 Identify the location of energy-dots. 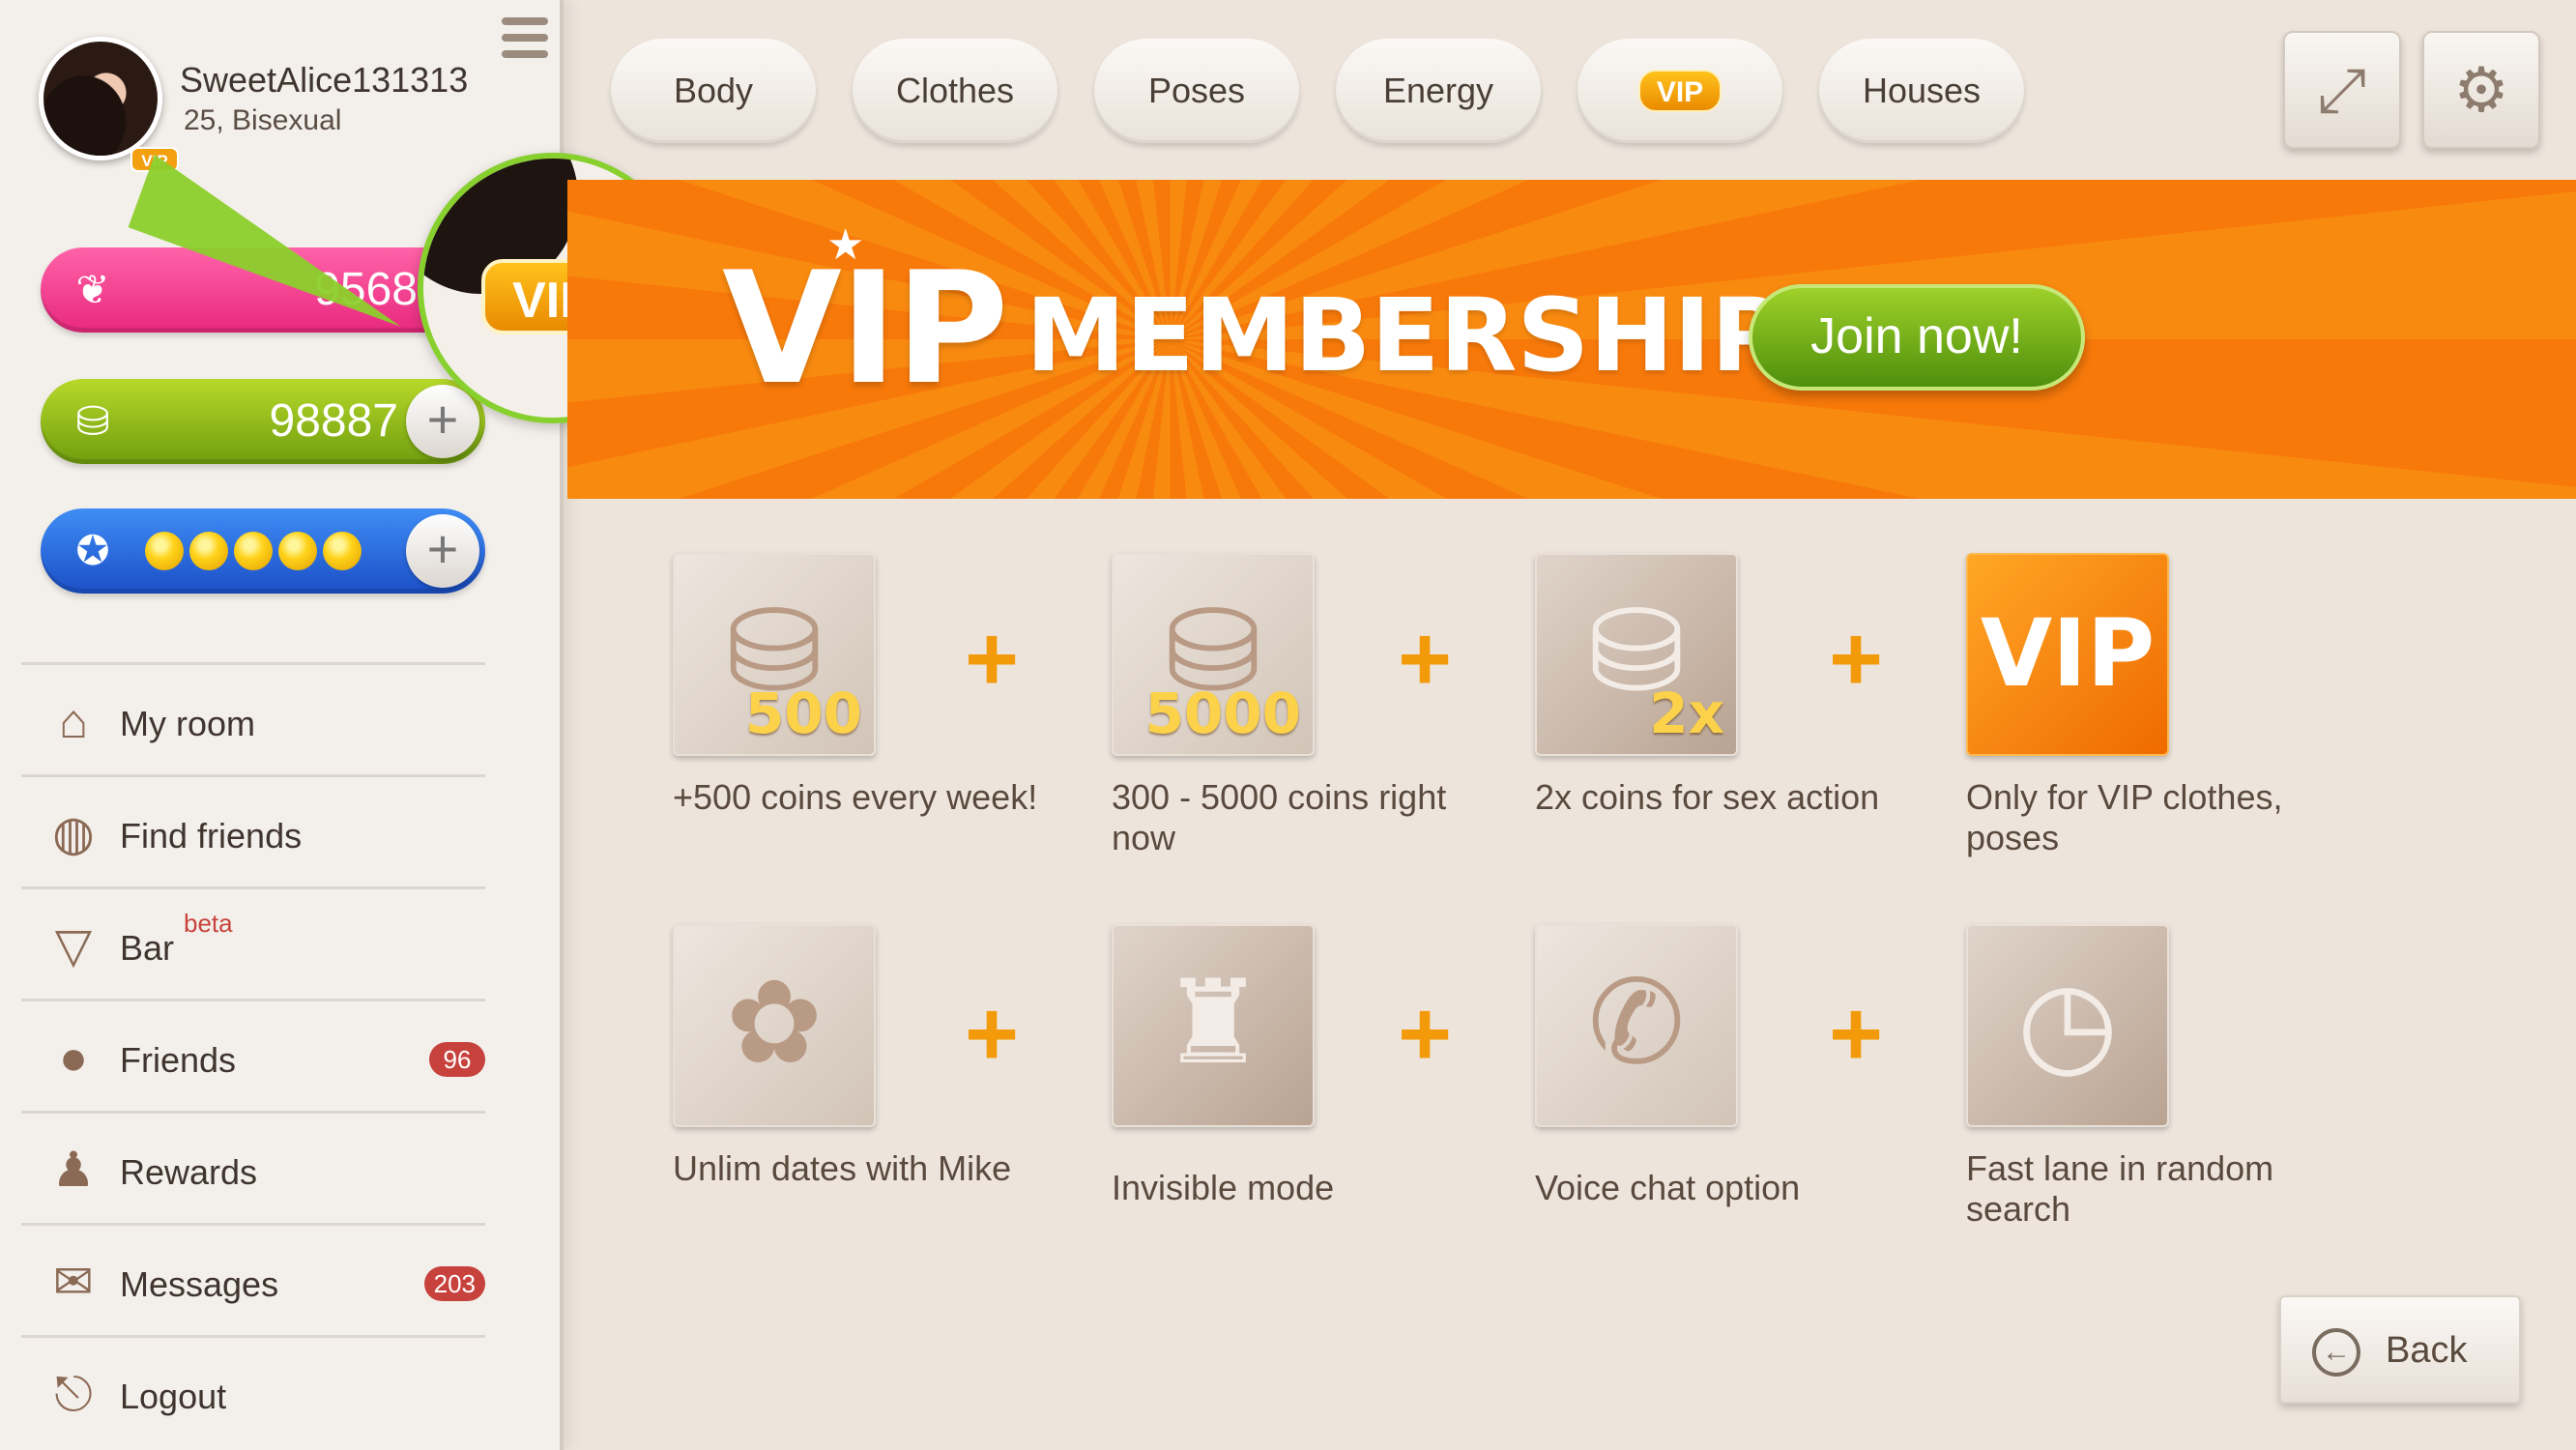
(253, 551).